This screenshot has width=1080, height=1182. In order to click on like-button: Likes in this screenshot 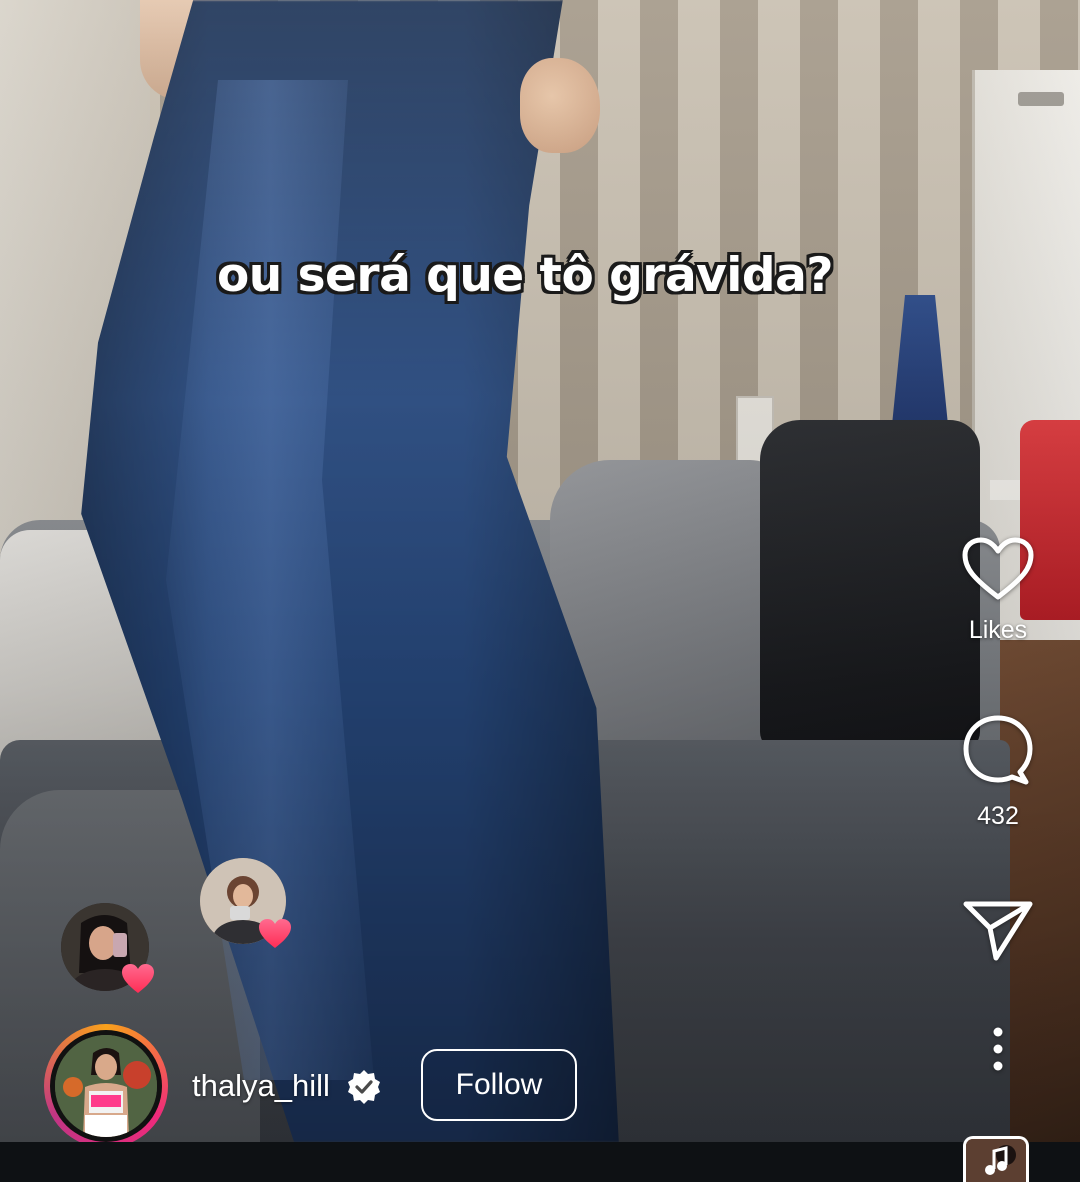, I will do `click(998, 590)`.